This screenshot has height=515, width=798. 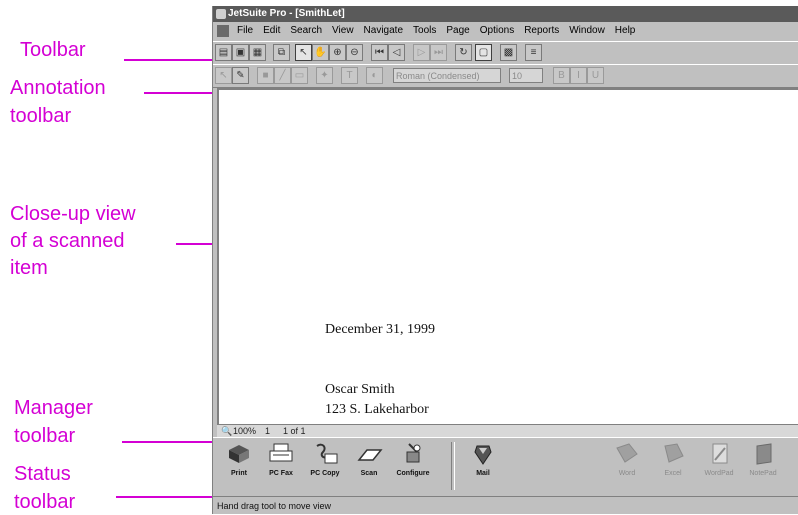 What do you see at coordinates (343, 31) in the screenshot?
I see `menu-view: View` at bounding box center [343, 31].